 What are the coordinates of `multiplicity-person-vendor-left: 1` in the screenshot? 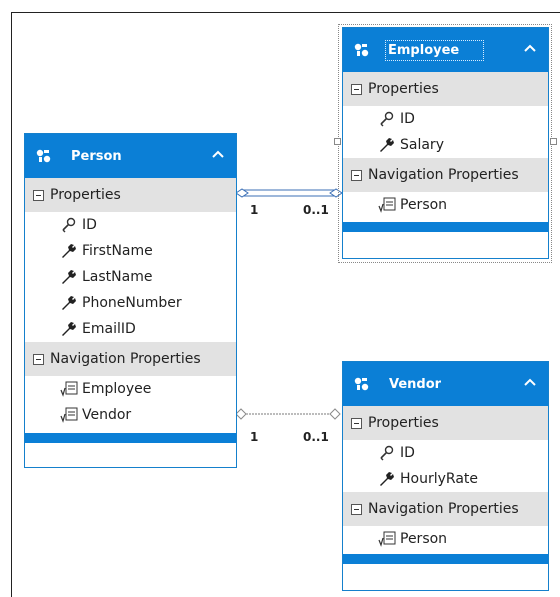 It's located at (254, 437).